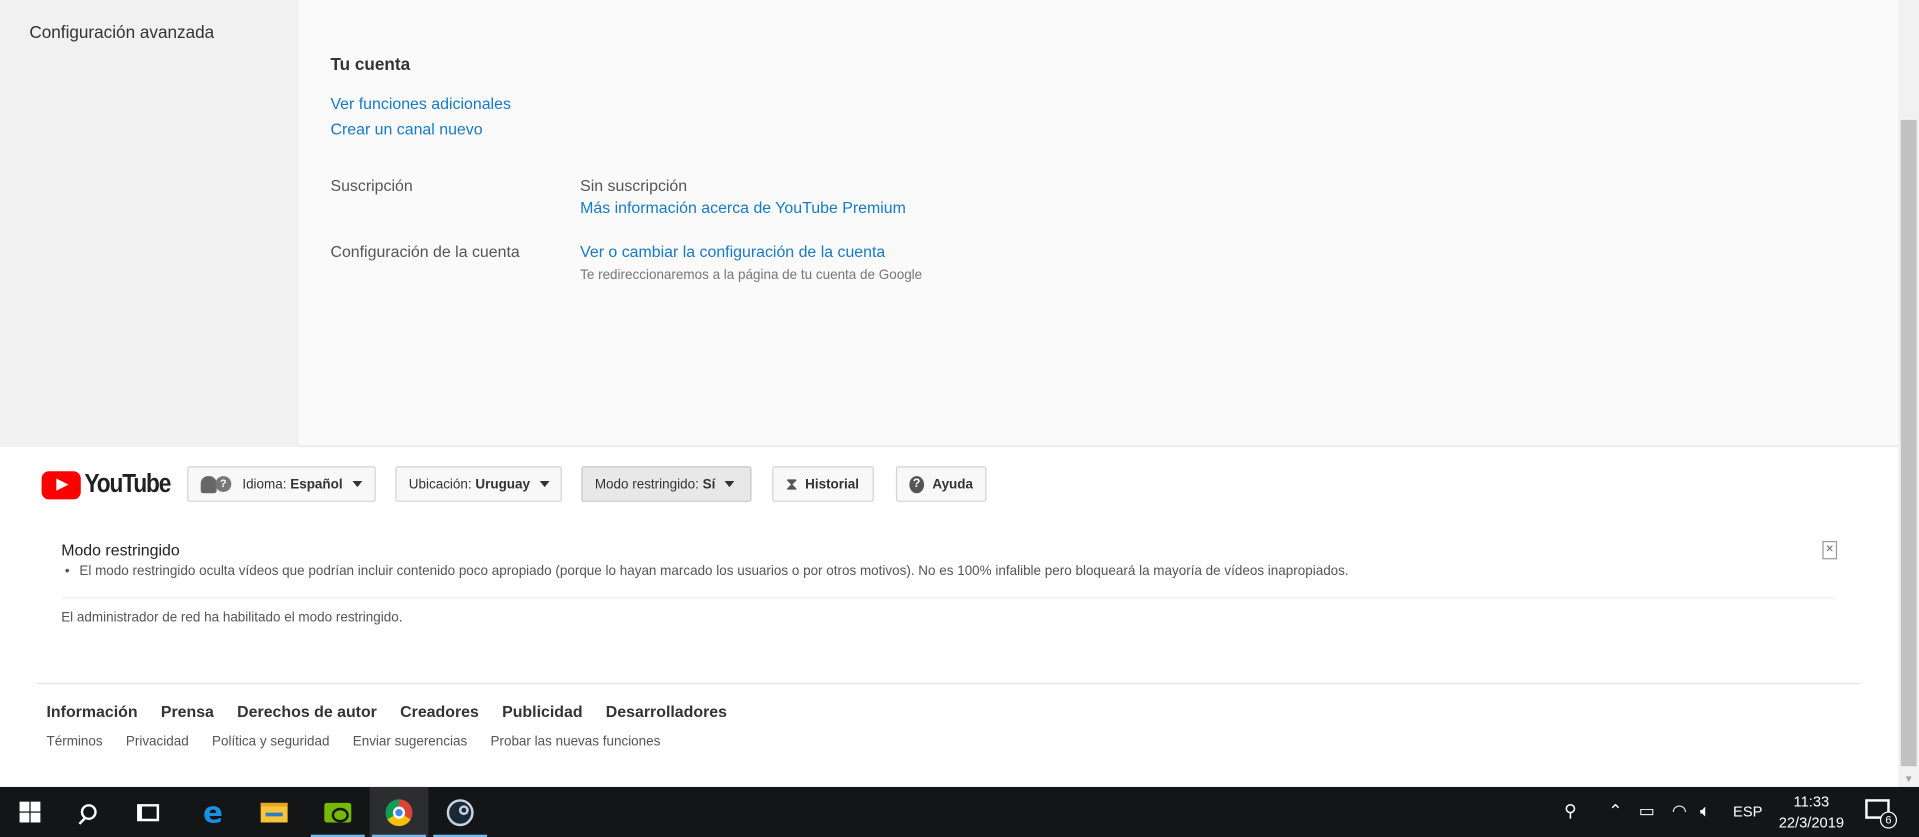 Image resolution: width=1919 pixels, height=837 pixels. What do you see at coordinates (1705, 812) in the screenshot?
I see `volume-icon: 🔈︎` at bounding box center [1705, 812].